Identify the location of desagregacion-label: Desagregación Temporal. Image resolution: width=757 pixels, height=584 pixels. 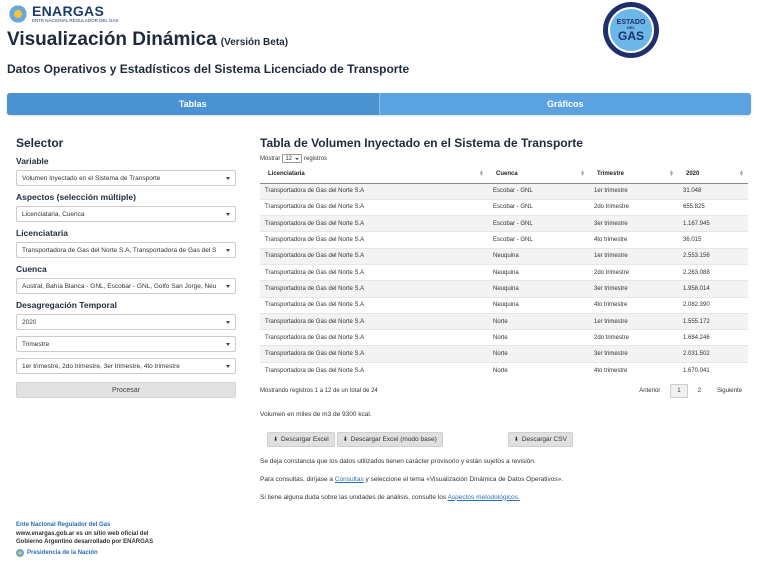
(66, 305).